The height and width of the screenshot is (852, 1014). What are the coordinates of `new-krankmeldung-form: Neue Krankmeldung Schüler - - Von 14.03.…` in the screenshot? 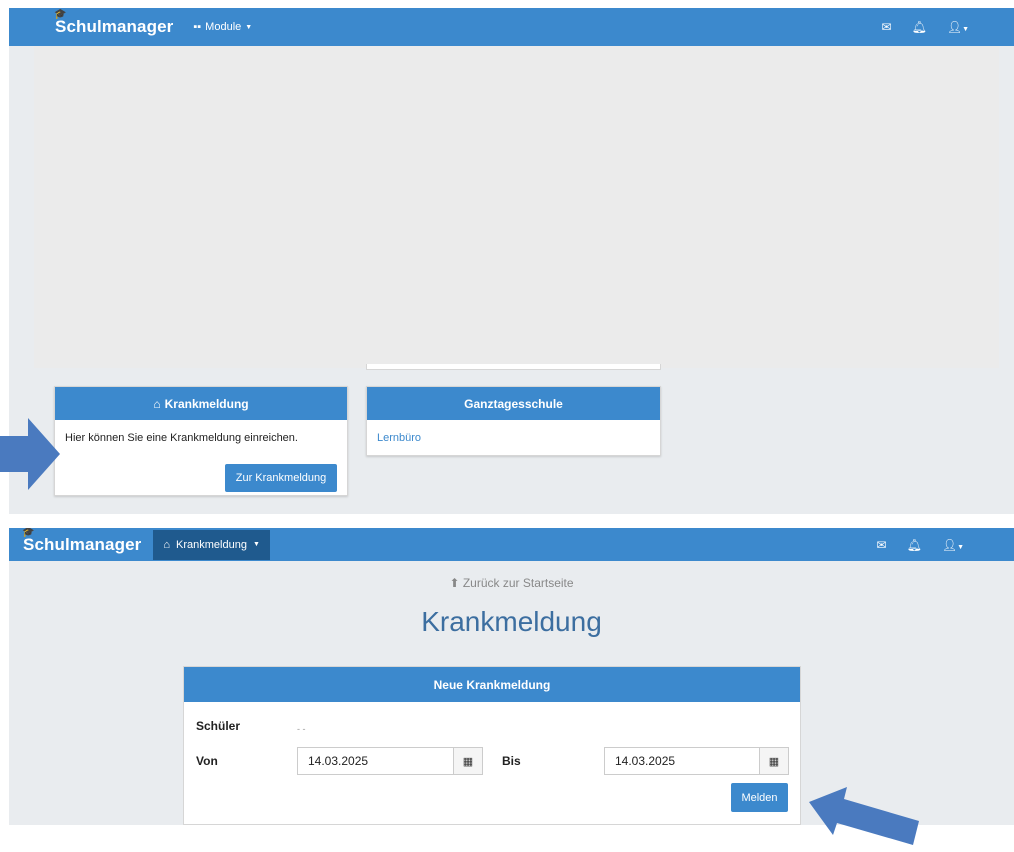 It's located at (492, 745).